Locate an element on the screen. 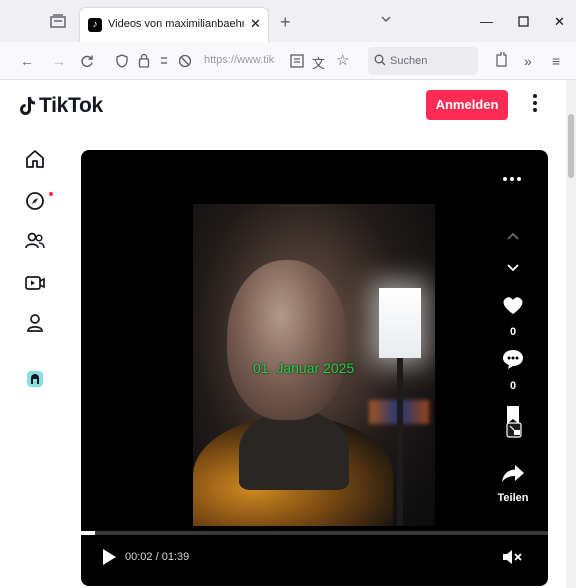  profile-icon is located at coordinates (35, 323).